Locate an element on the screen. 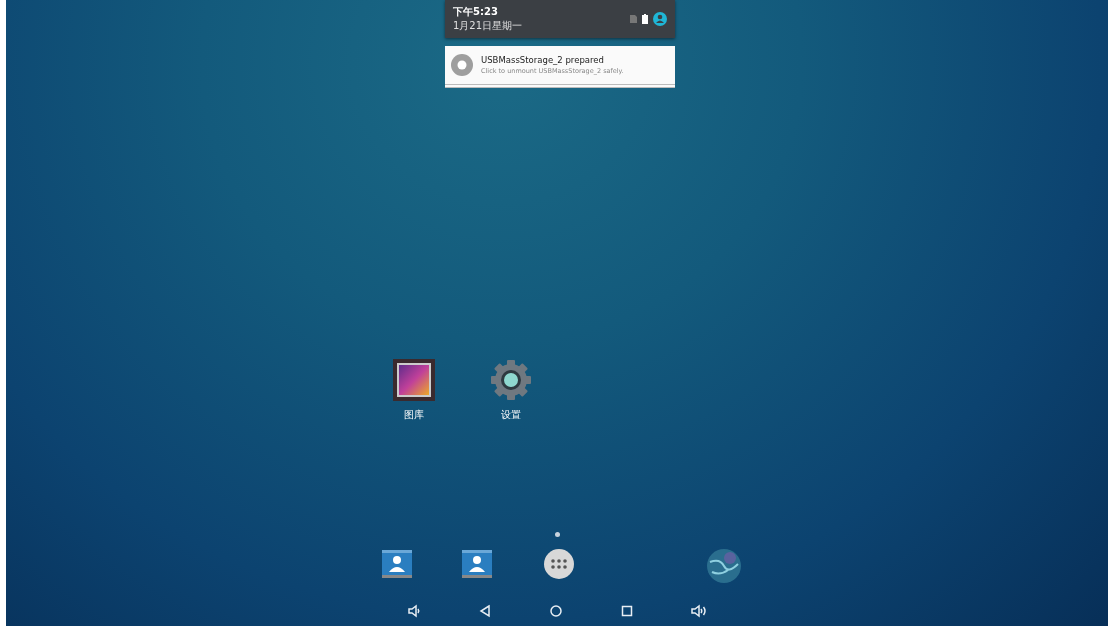 Image resolution: width=1108 pixels, height=626 pixels. all-apps-icon is located at coordinates (559, 564).